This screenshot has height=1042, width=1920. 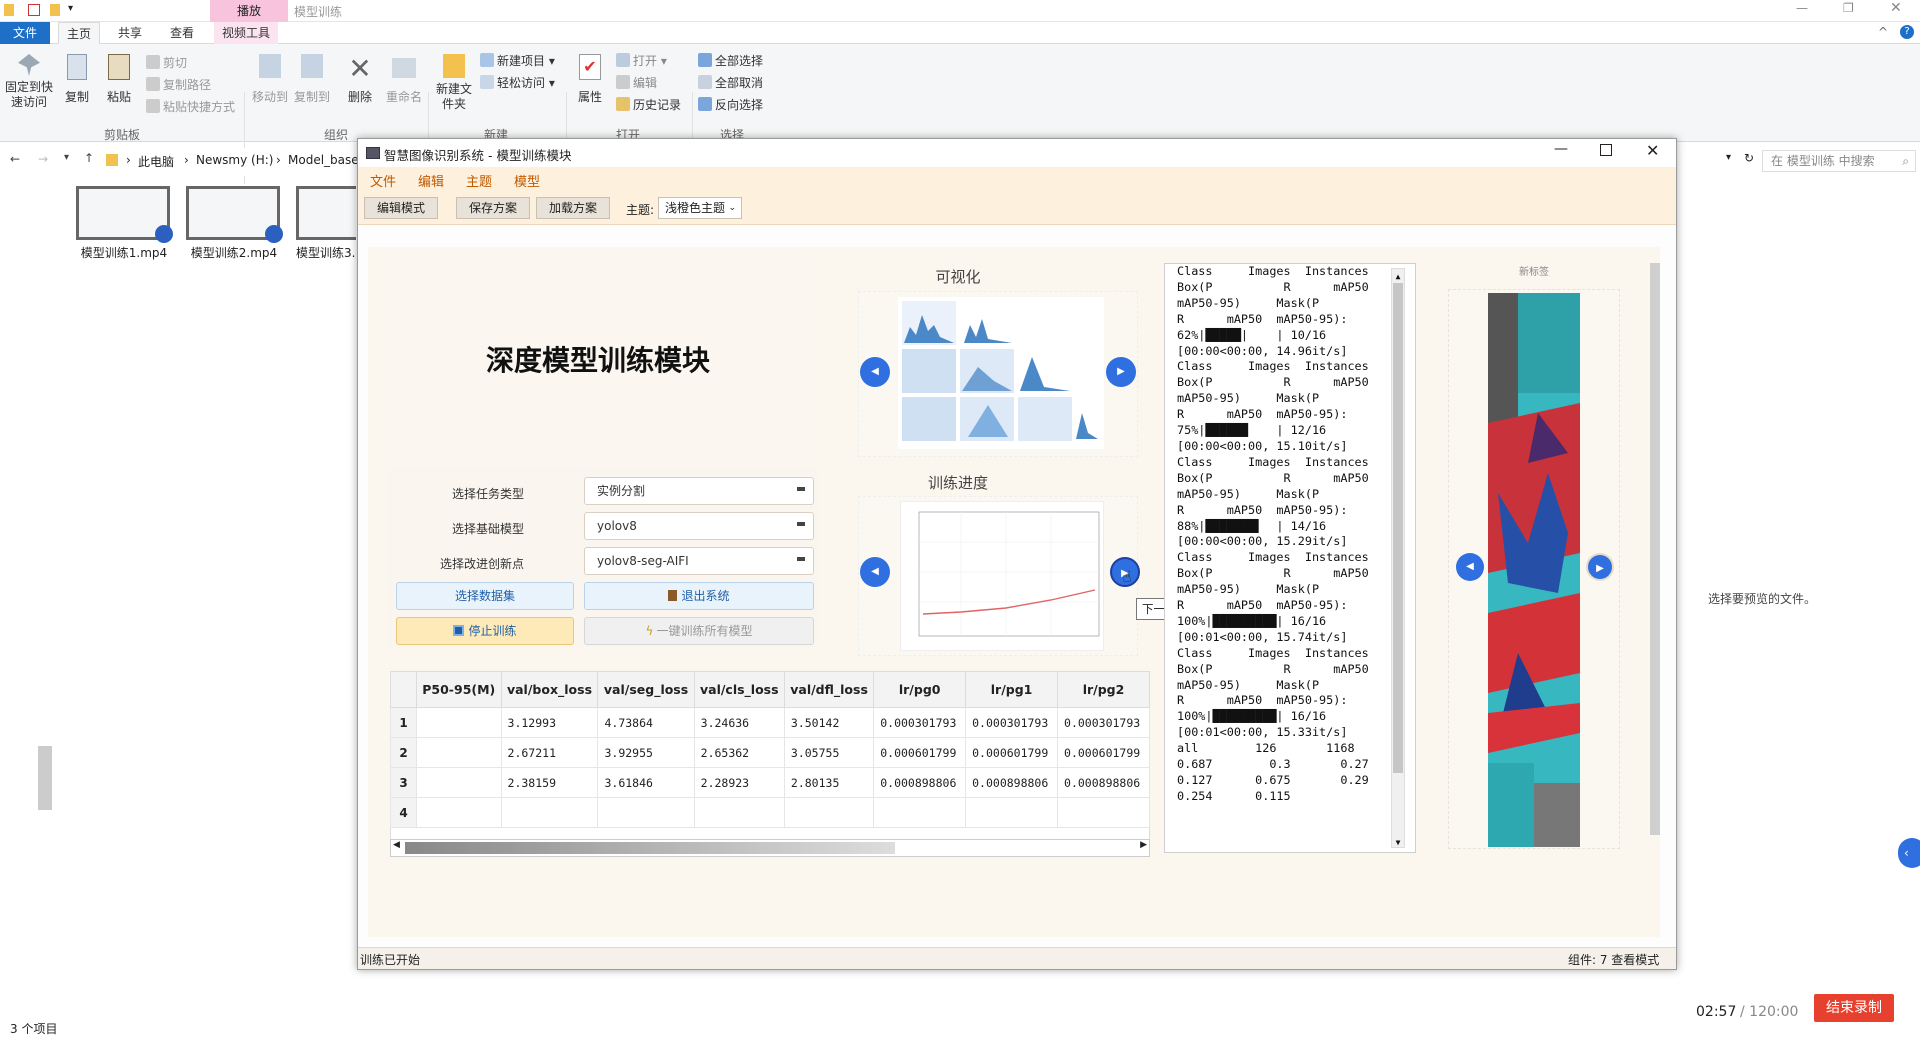 I want to click on tab-view: 查看, so click(x=182, y=33).